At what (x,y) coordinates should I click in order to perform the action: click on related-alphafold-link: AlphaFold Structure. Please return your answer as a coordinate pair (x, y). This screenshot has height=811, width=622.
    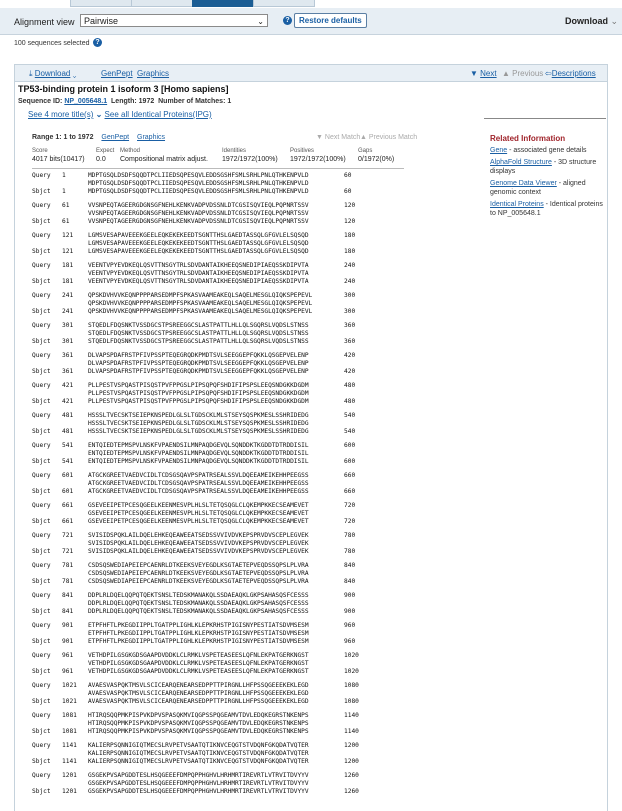
    Looking at the image, I should click on (521, 162).